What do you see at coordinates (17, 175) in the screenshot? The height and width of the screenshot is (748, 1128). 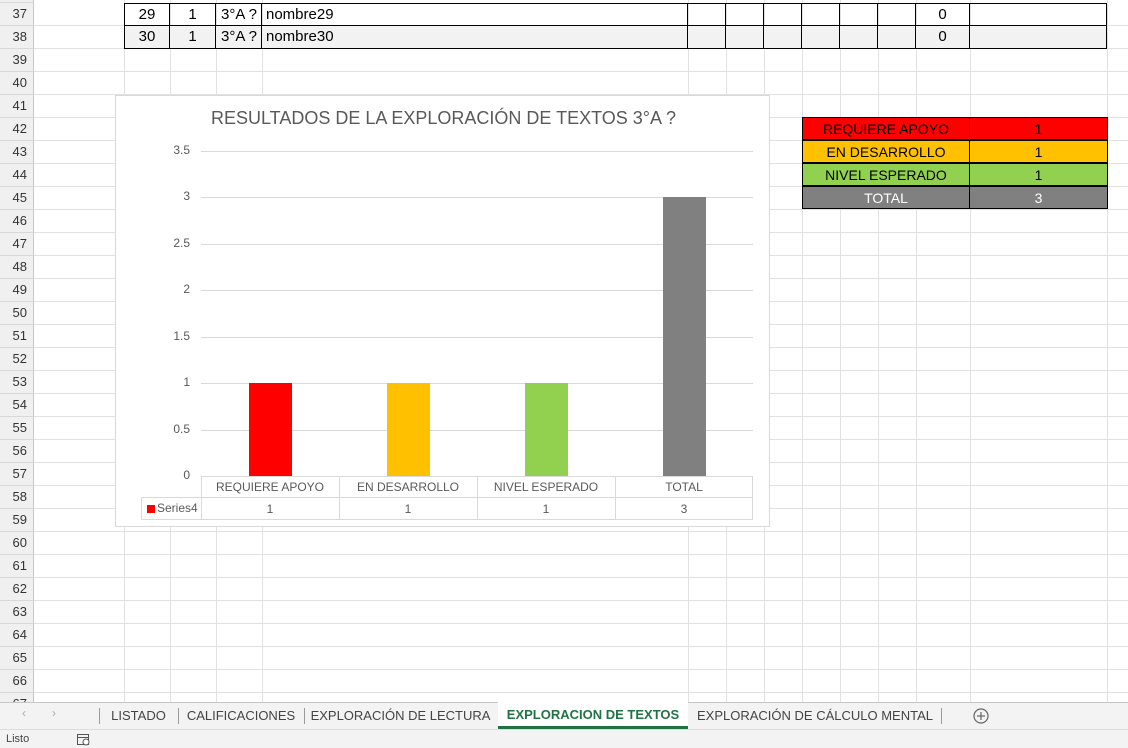 I see `row-header: 44` at bounding box center [17, 175].